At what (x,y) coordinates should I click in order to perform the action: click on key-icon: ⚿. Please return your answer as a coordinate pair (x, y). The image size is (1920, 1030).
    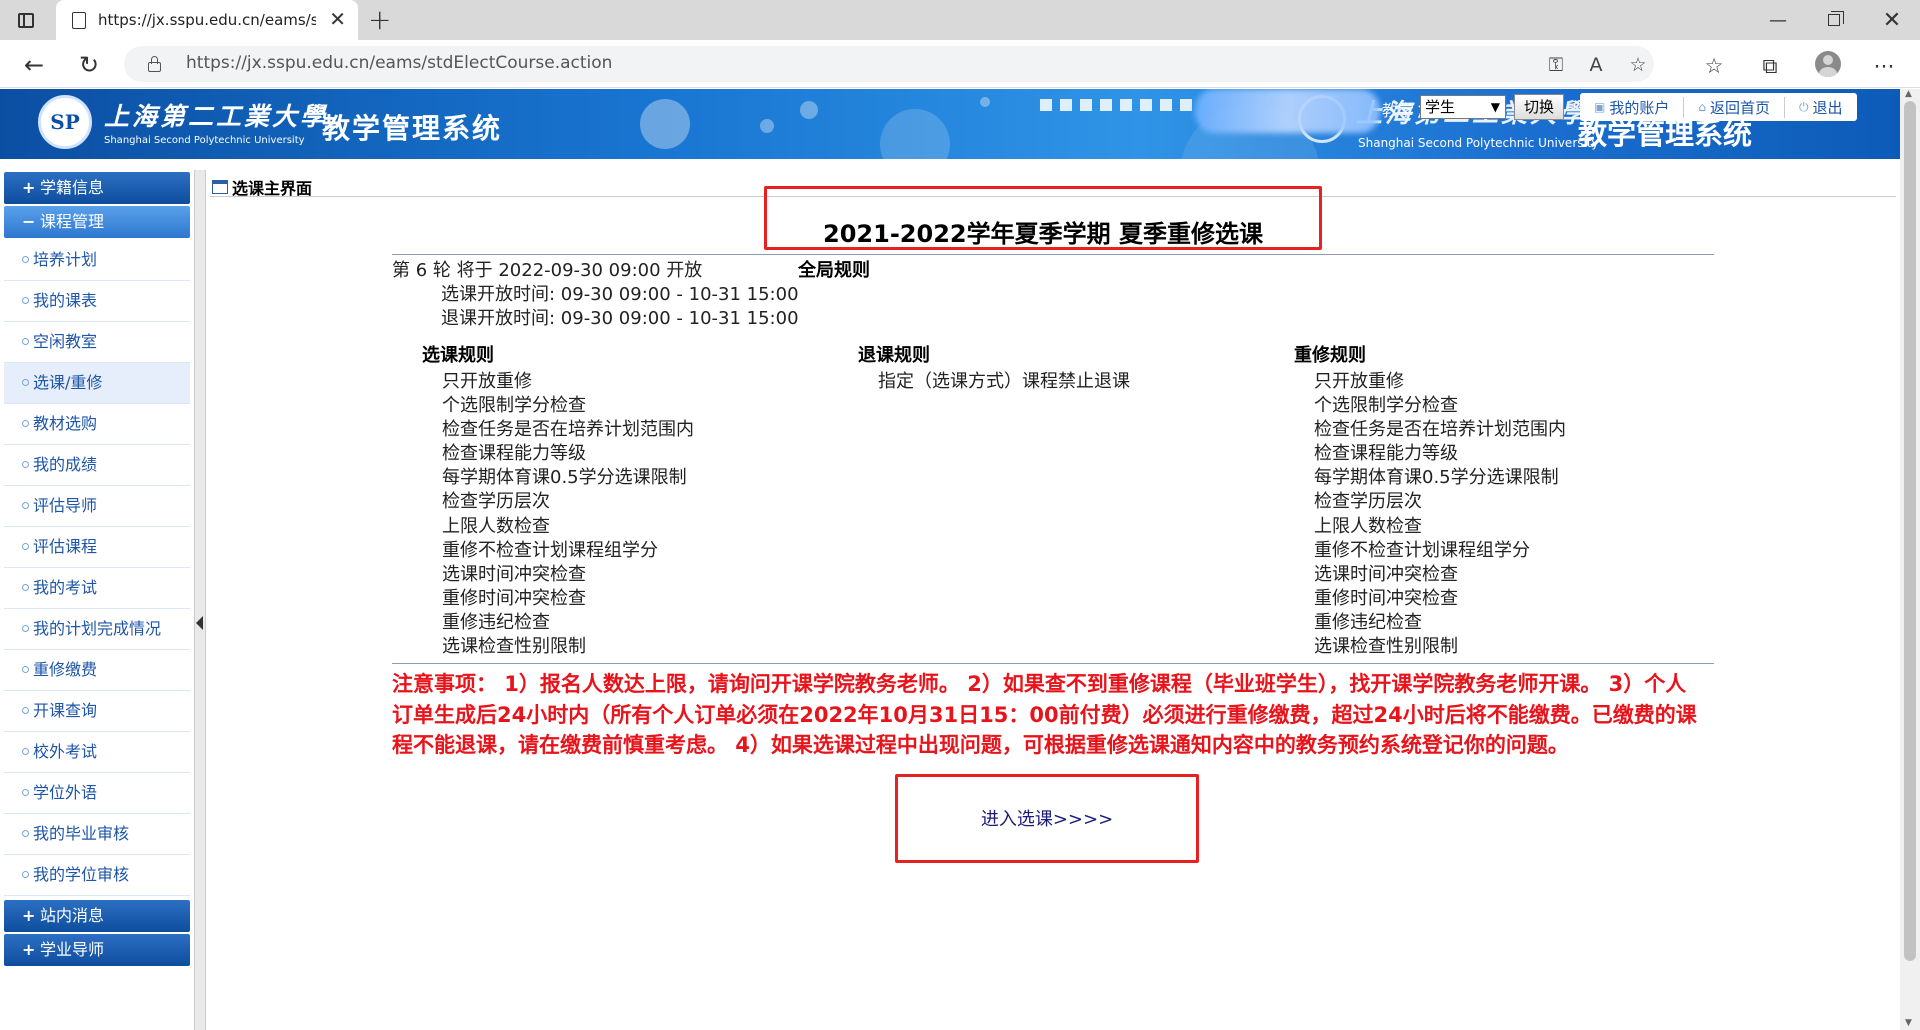
    Looking at the image, I should click on (1556, 65).